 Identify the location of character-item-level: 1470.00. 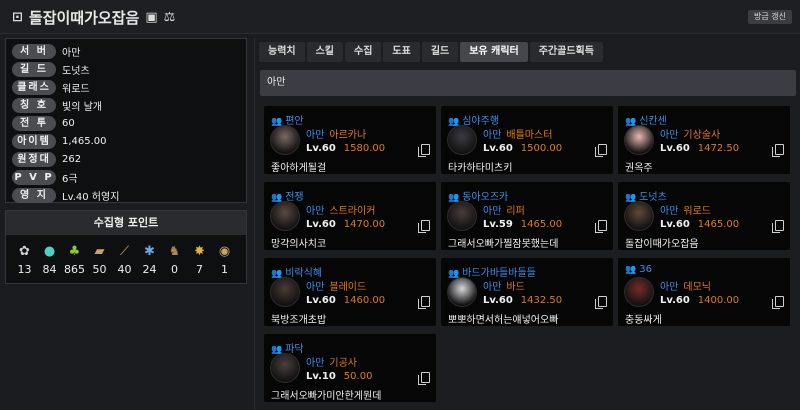
(364, 224).